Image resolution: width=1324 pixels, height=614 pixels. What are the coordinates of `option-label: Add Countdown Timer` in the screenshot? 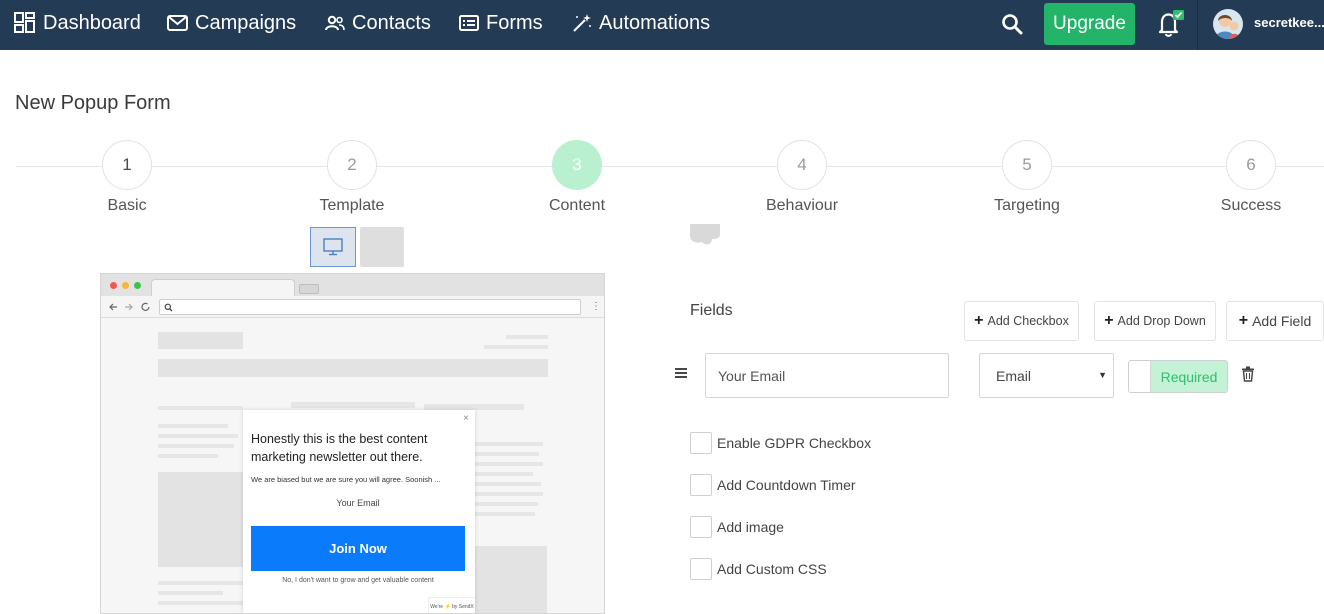 It's located at (786, 485).